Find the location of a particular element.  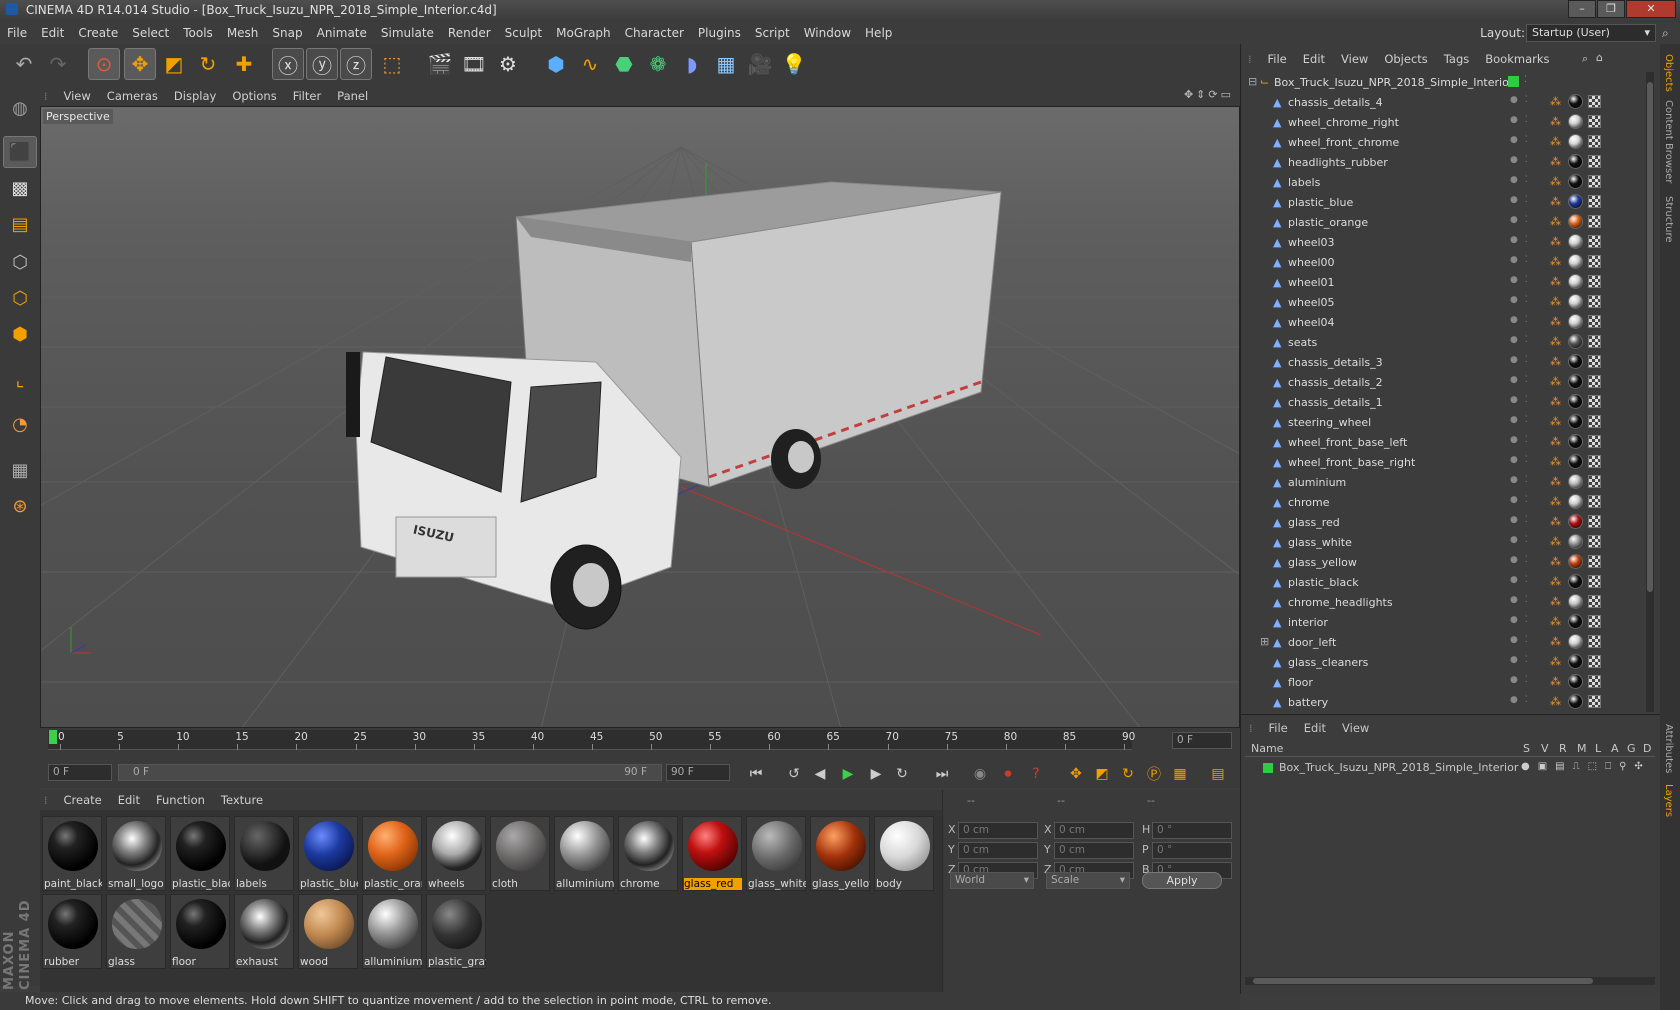

timeline-window-icon: ▤ is located at coordinates (1218, 774).